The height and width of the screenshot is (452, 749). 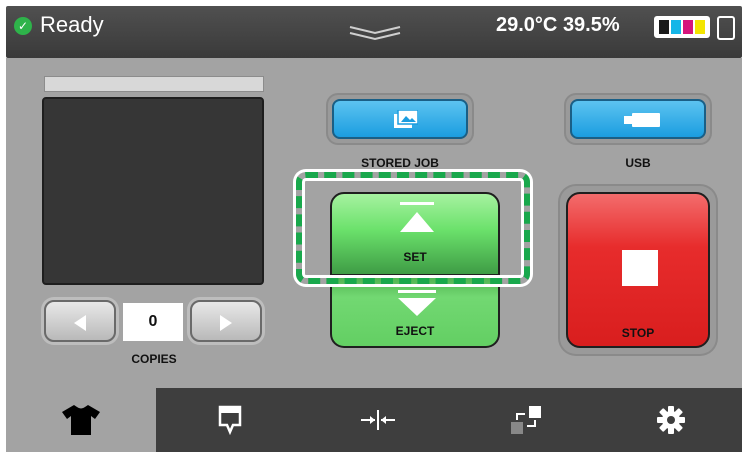 I want to click on transfer-icon, so click(x=526, y=420).